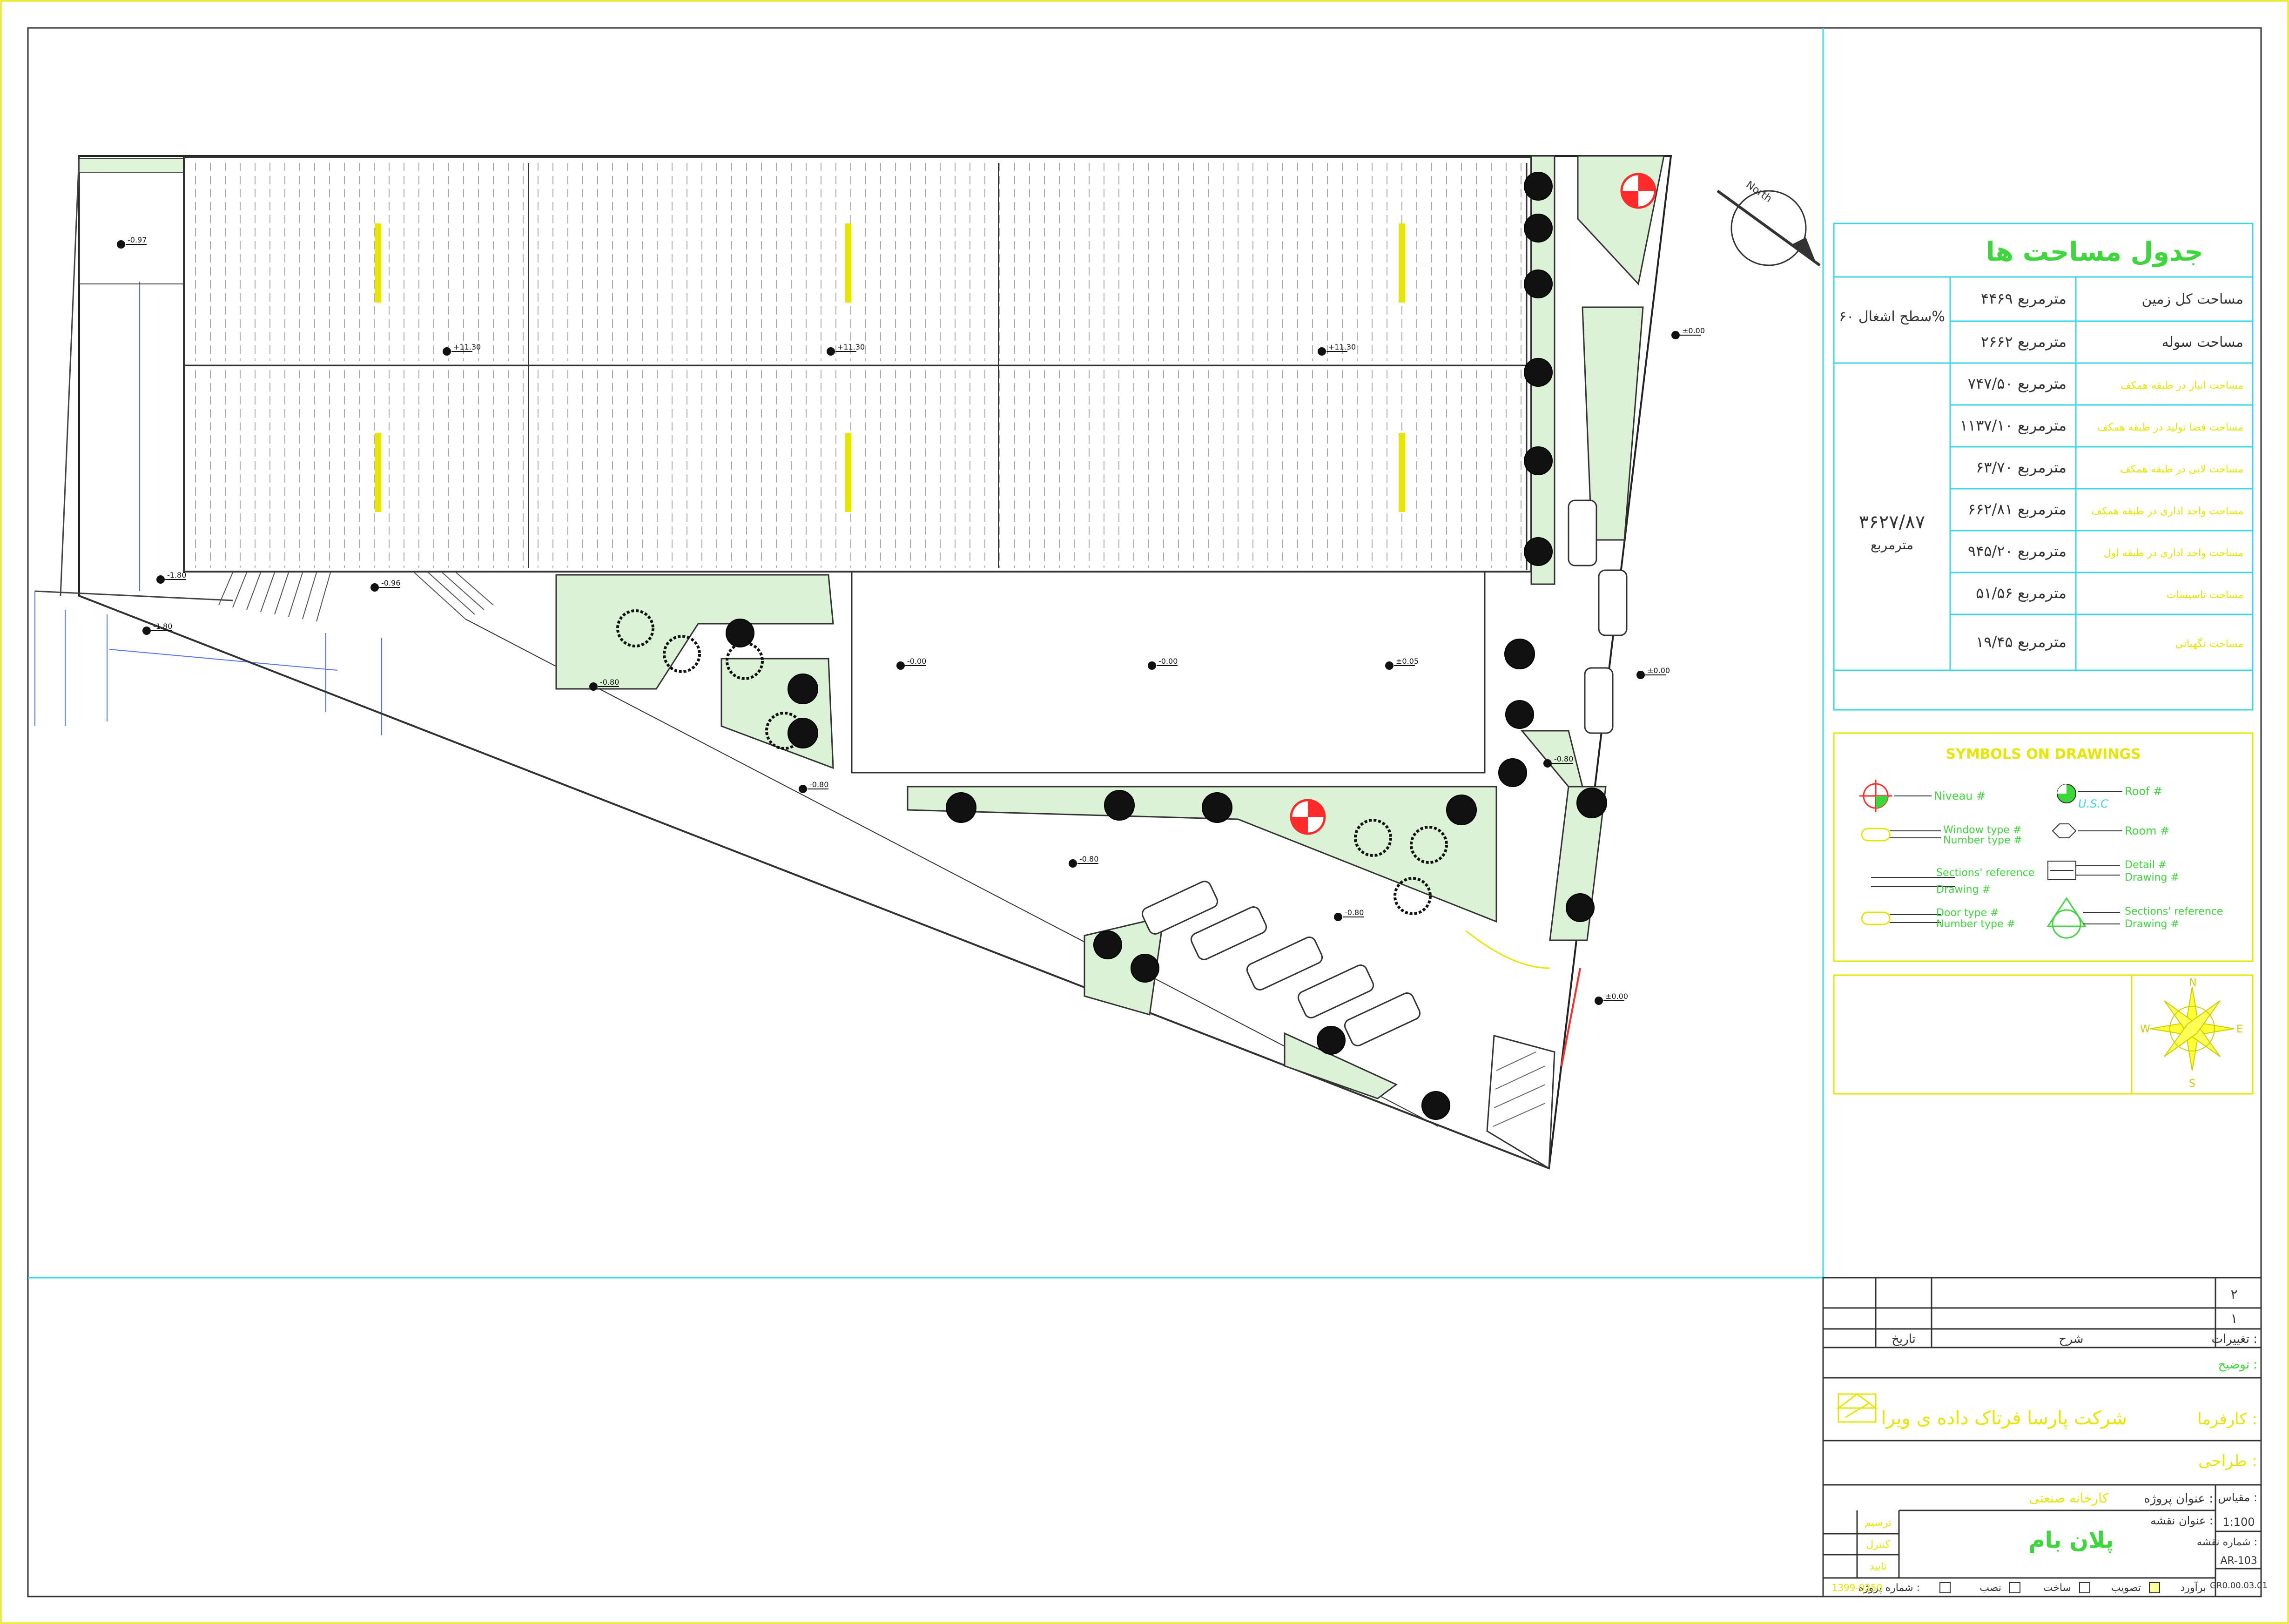  I want to click on occupancy-ratio: سطح اشغال ۶۰%, so click(1892, 317).